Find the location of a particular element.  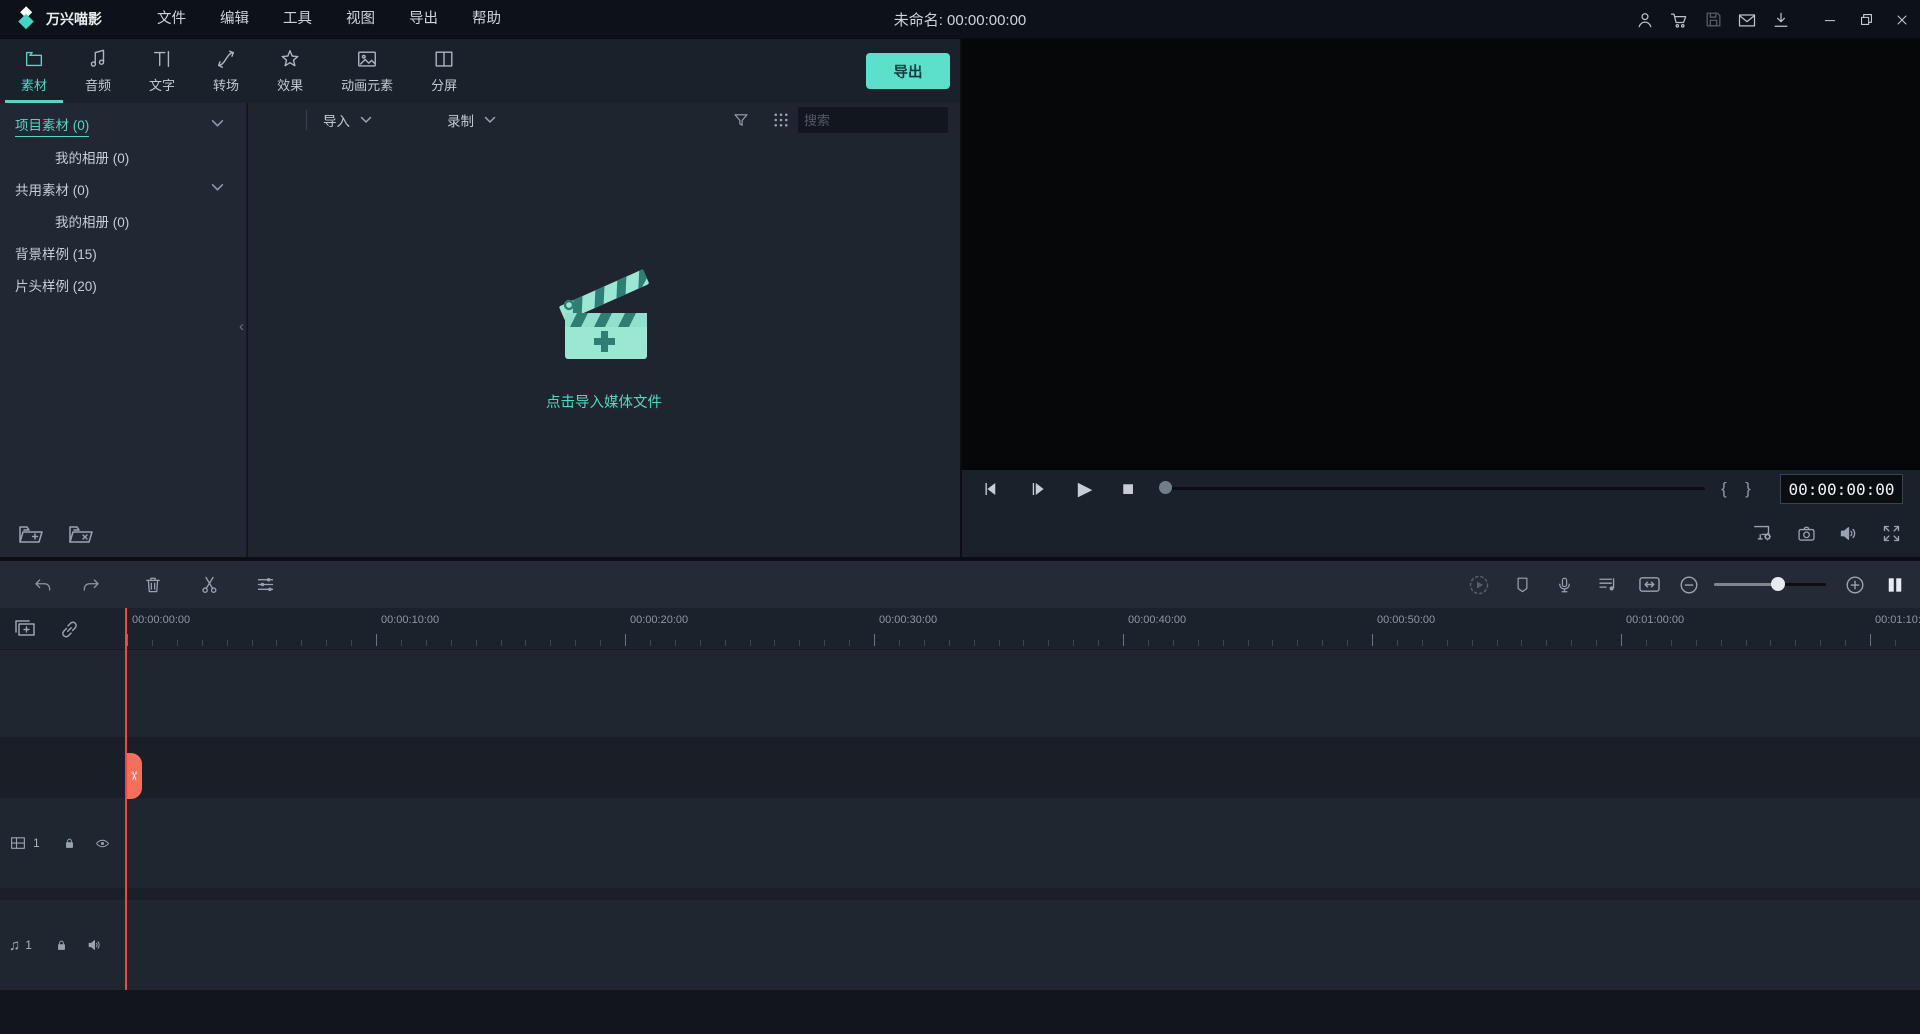

search-input is located at coordinates (892, 120).